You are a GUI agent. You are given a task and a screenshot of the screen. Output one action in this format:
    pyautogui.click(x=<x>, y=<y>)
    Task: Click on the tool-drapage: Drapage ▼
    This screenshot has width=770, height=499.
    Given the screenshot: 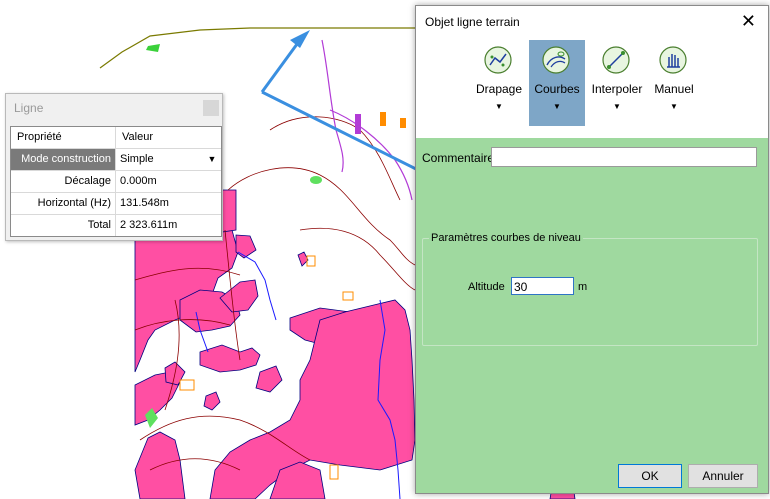 What is the action you would take?
    pyautogui.click(x=499, y=83)
    